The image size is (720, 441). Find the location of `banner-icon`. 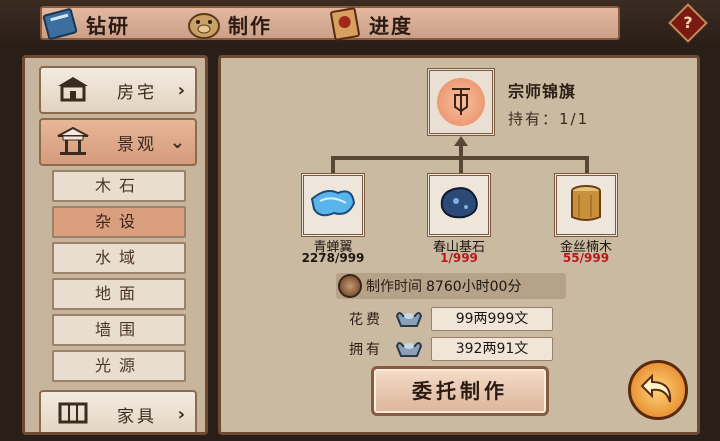

banner-icon is located at coordinates (461, 102).